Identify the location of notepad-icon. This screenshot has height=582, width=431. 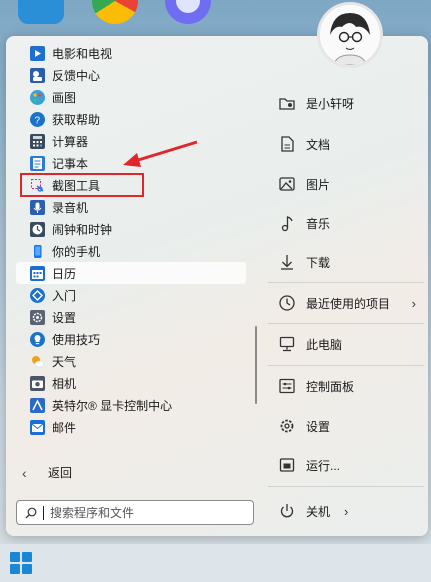
(37, 163).